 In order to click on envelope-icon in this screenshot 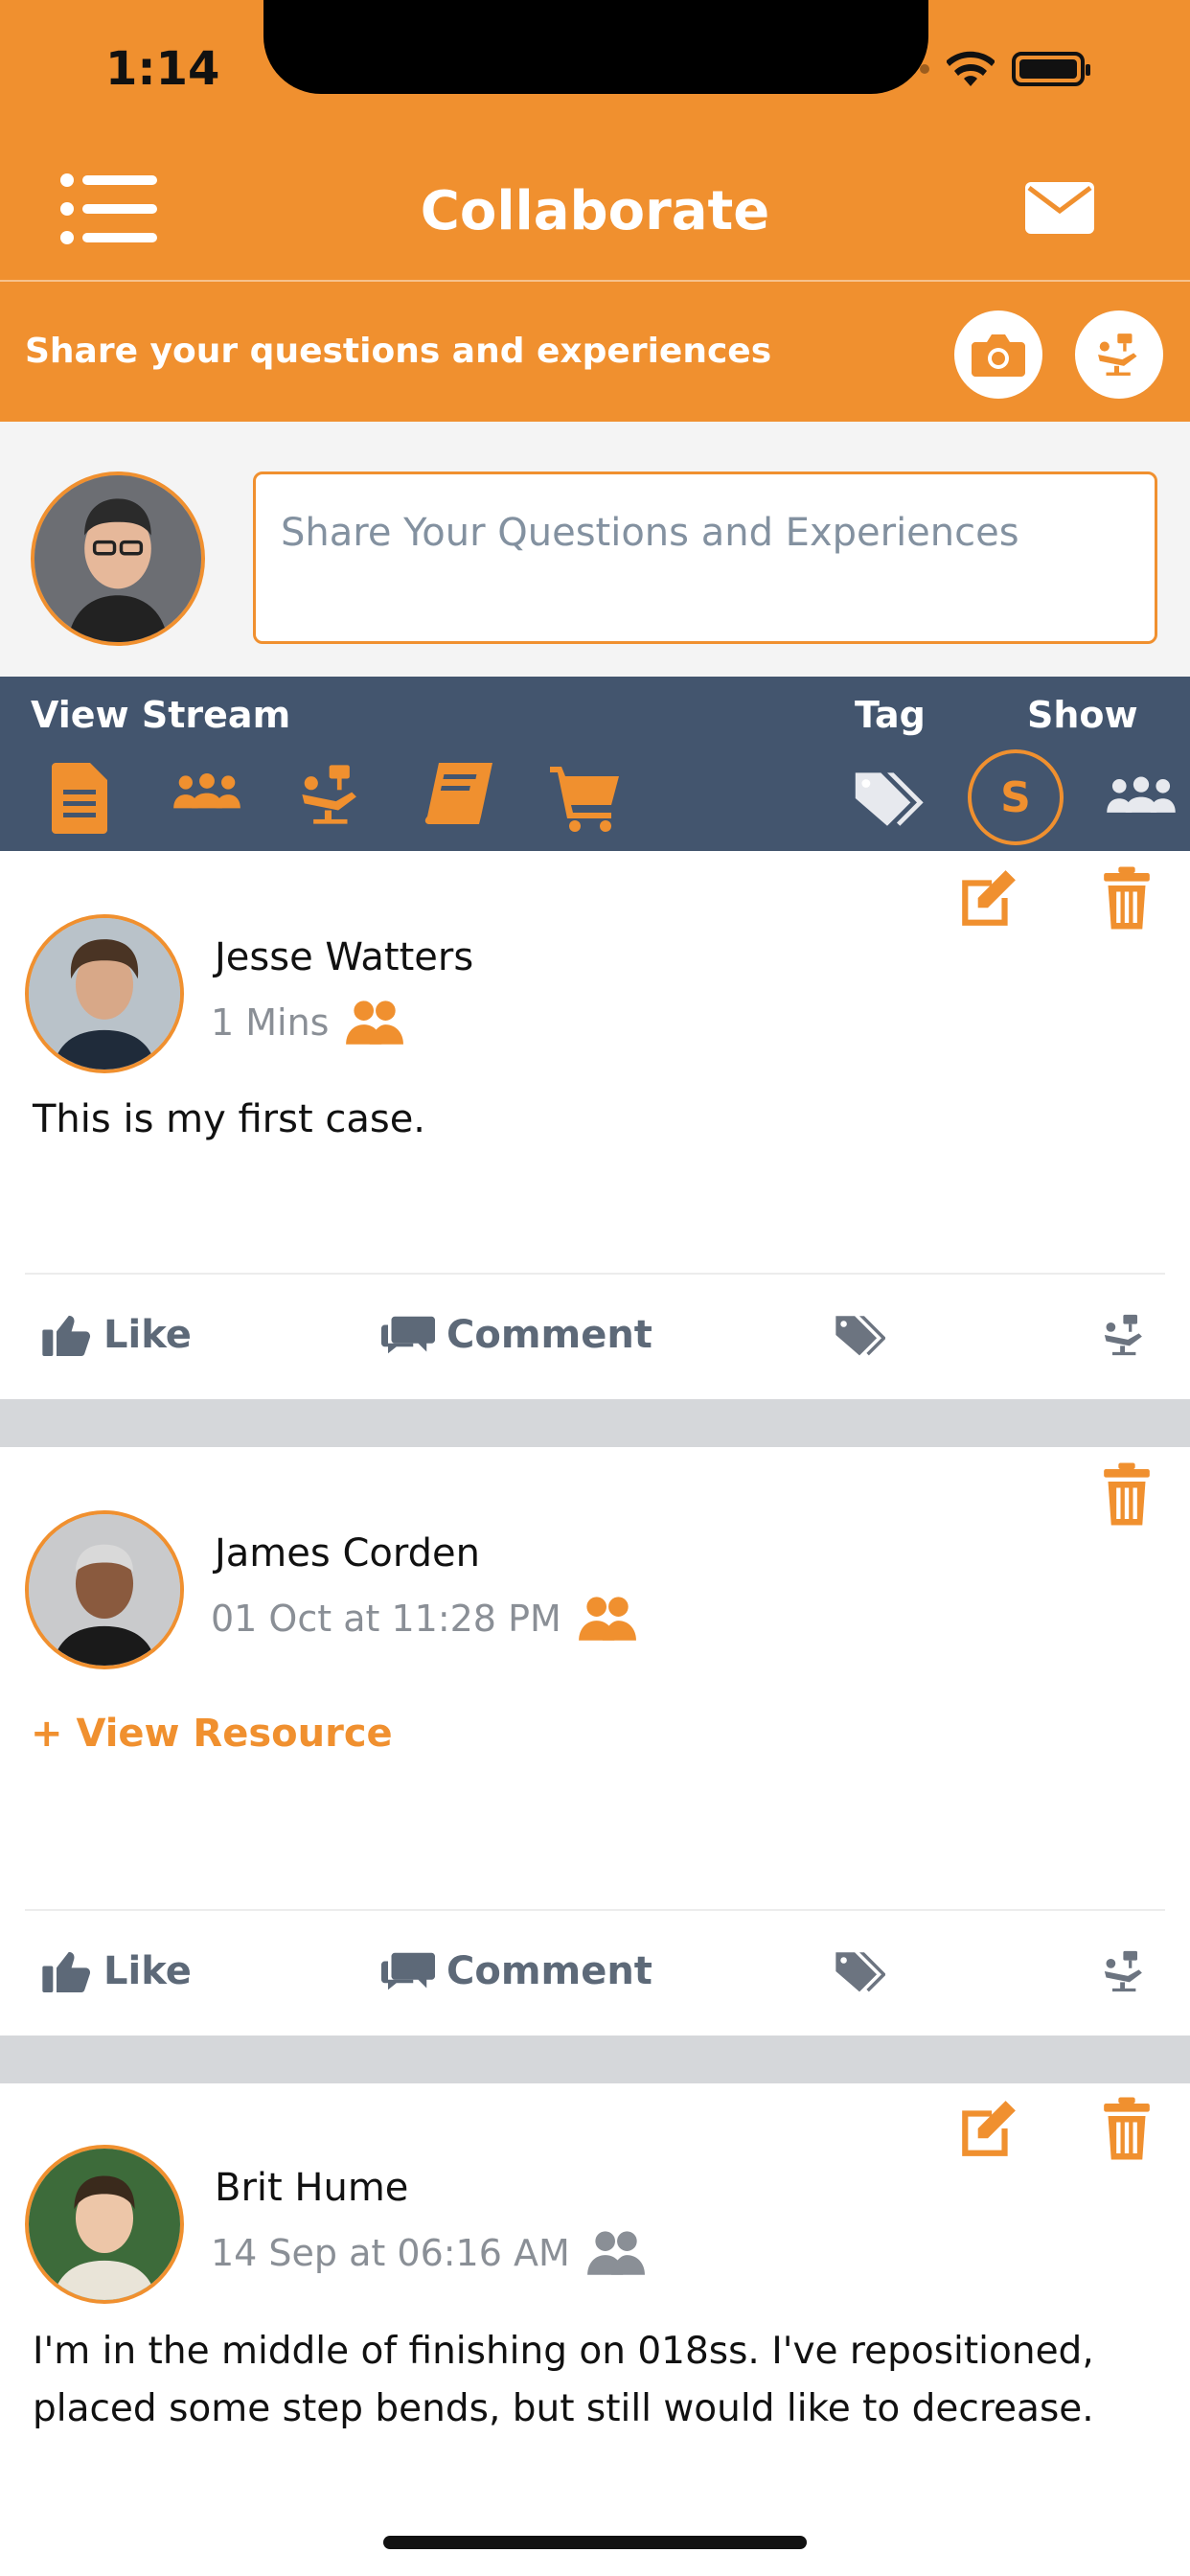, I will do `click(1060, 208)`.